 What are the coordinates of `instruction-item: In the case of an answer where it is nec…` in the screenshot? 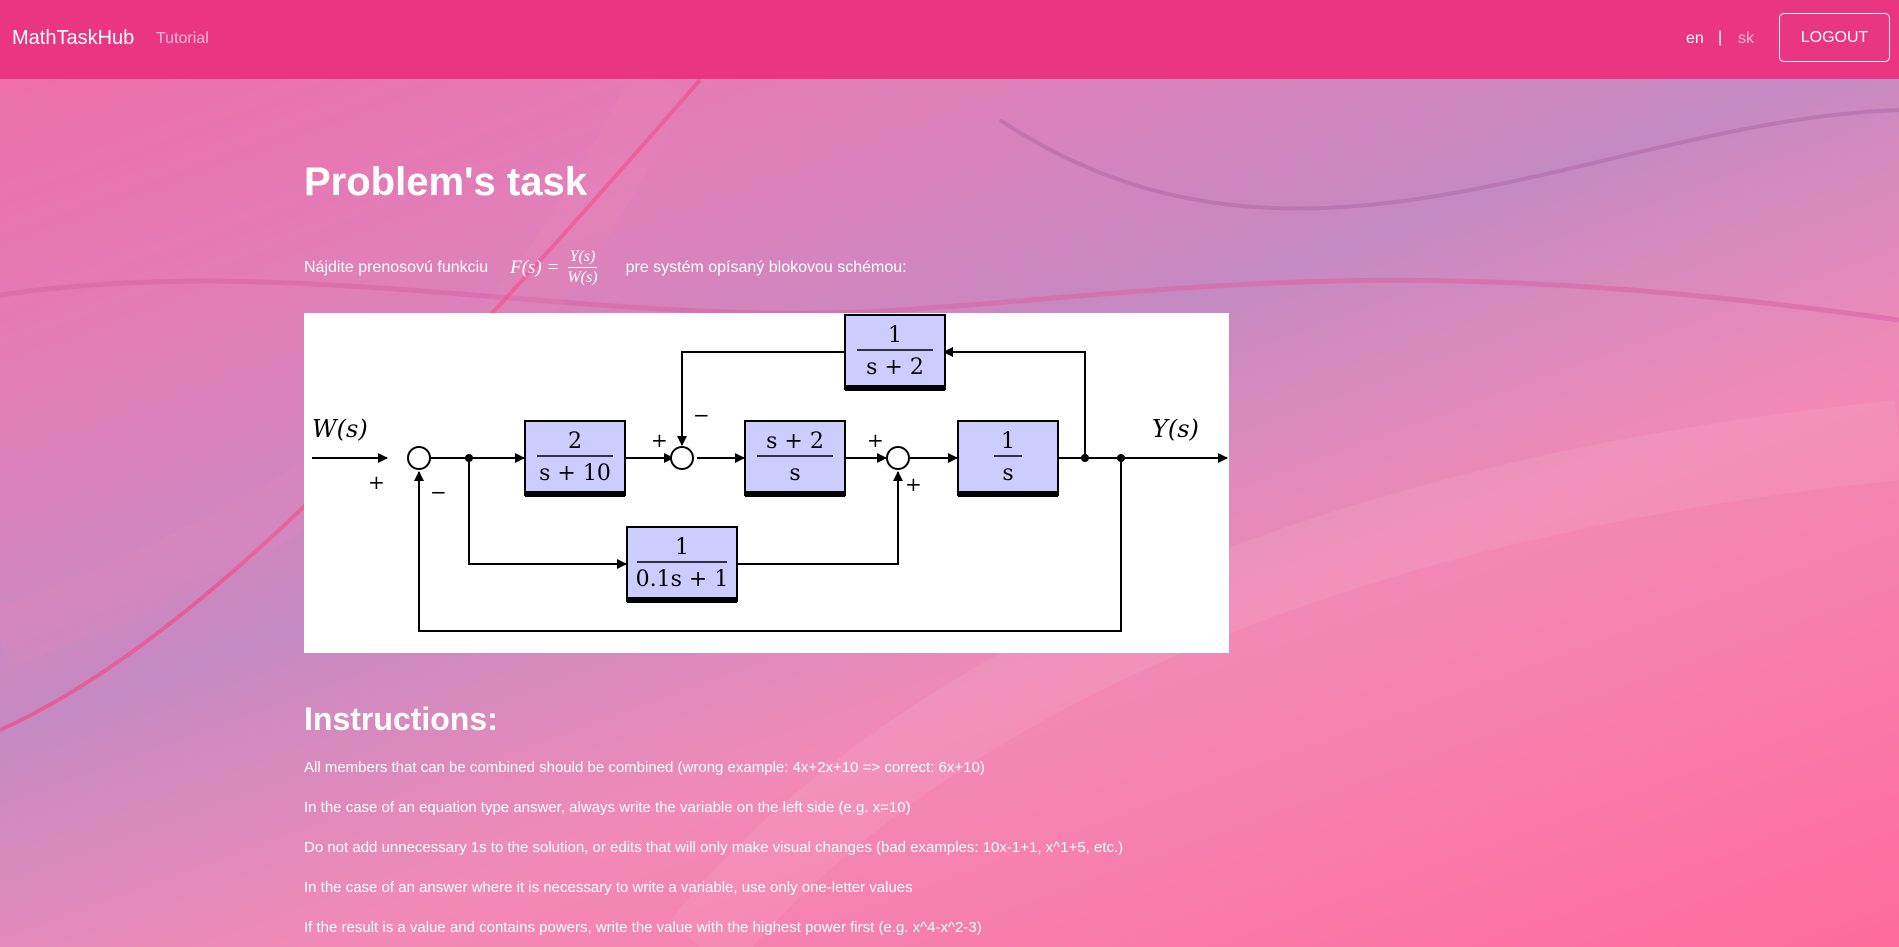 It's located at (608, 887).